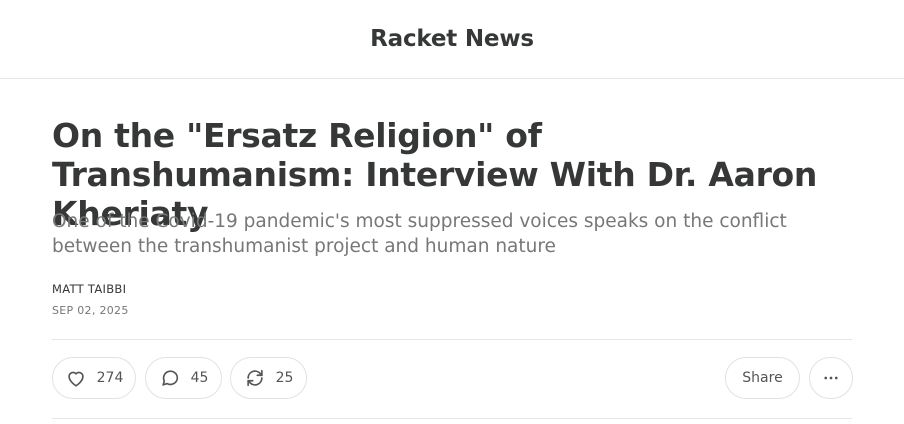 The height and width of the screenshot is (424, 904). Describe the element at coordinates (94, 378) in the screenshot. I see `like-button: 274` at that location.